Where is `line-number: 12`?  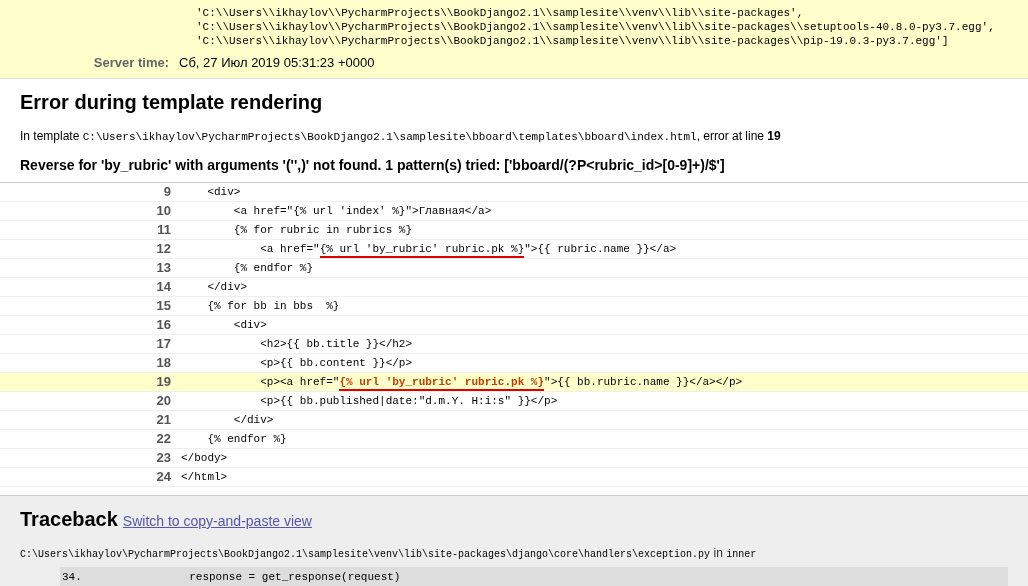
line-number: 12 is located at coordinates (163, 249).